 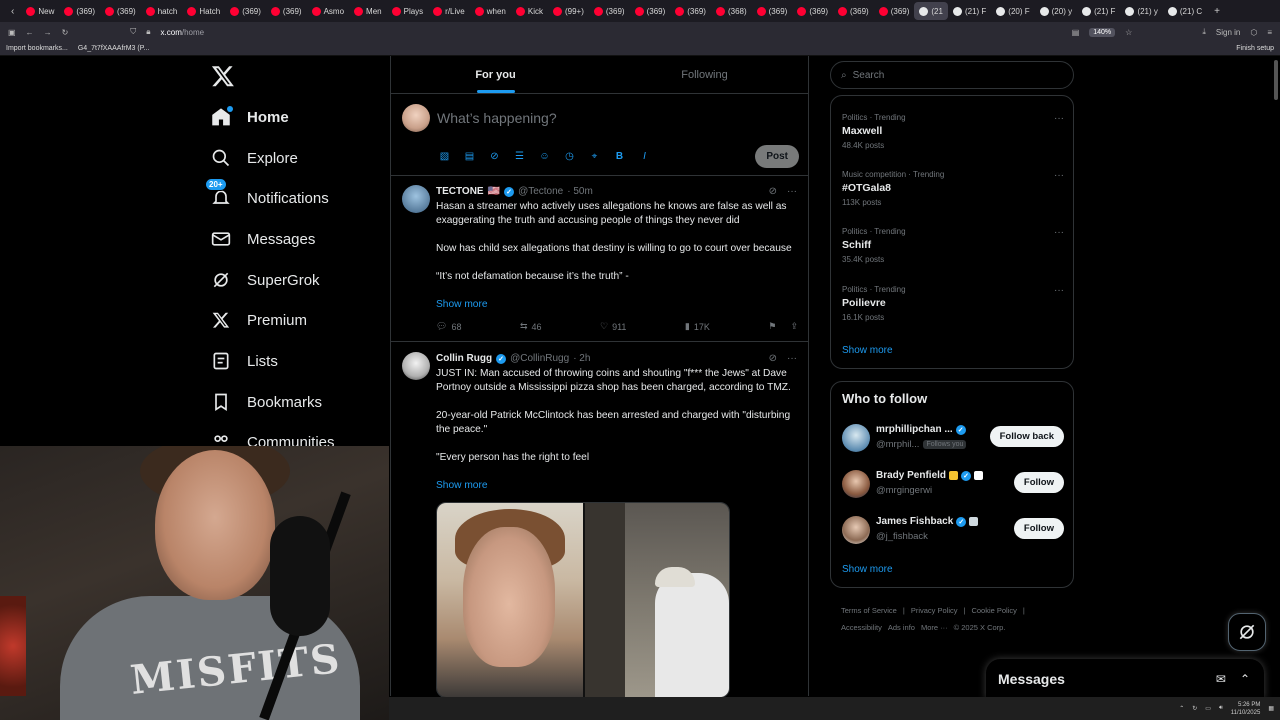 What do you see at coordinates (1125, 679) in the screenshot?
I see `messages-drawer: Messages ✉ ⌃` at bounding box center [1125, 679].